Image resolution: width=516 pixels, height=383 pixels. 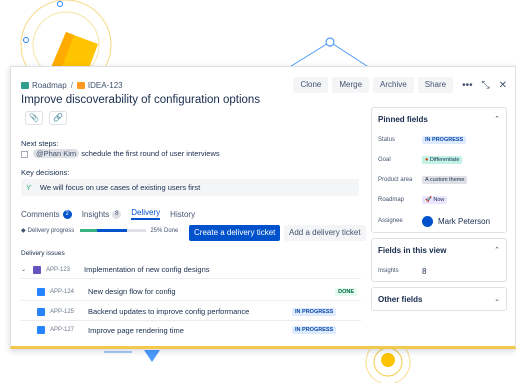 I want to click on tab-insights: Insights 8, so click(x=101, y=214).